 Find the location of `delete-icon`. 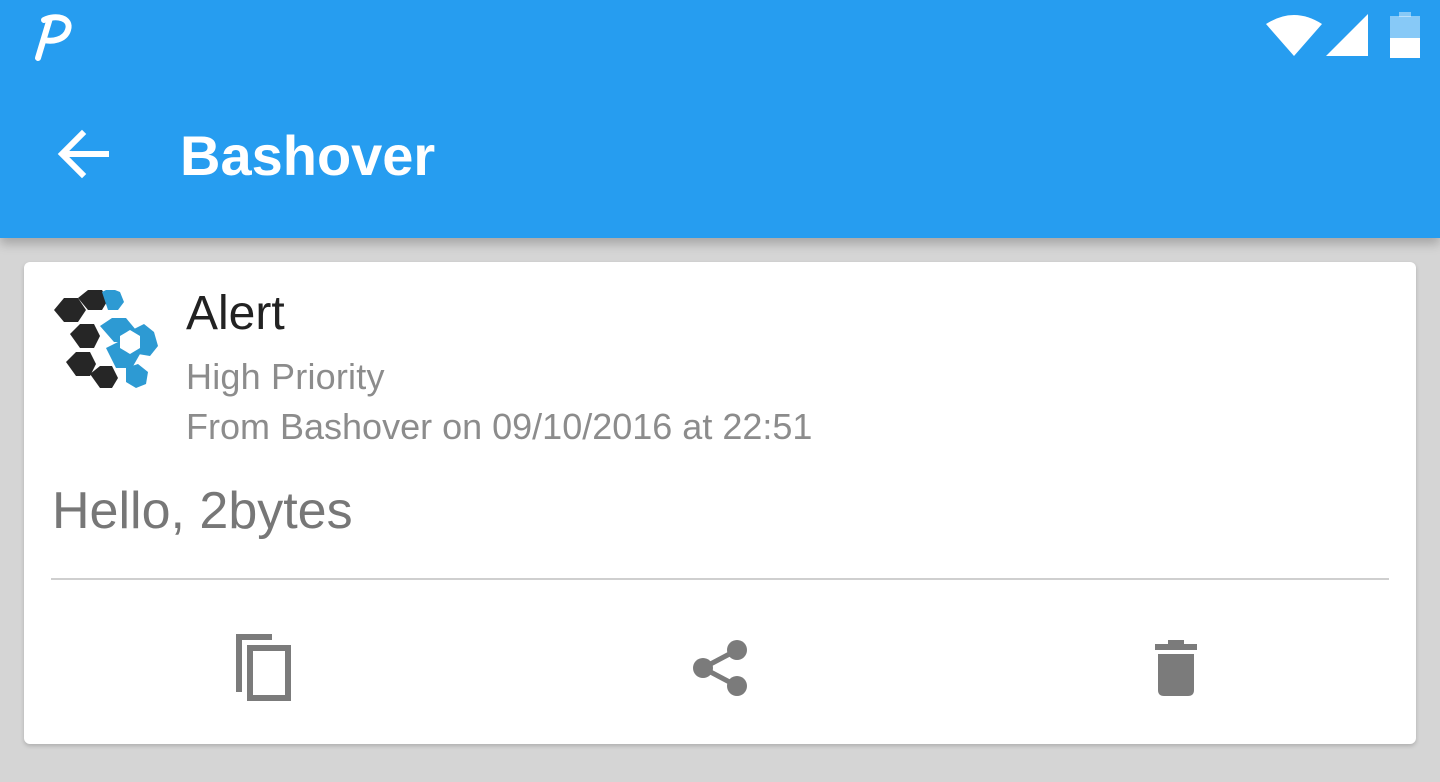

delete-icon is located at coordinates (1176, 668).